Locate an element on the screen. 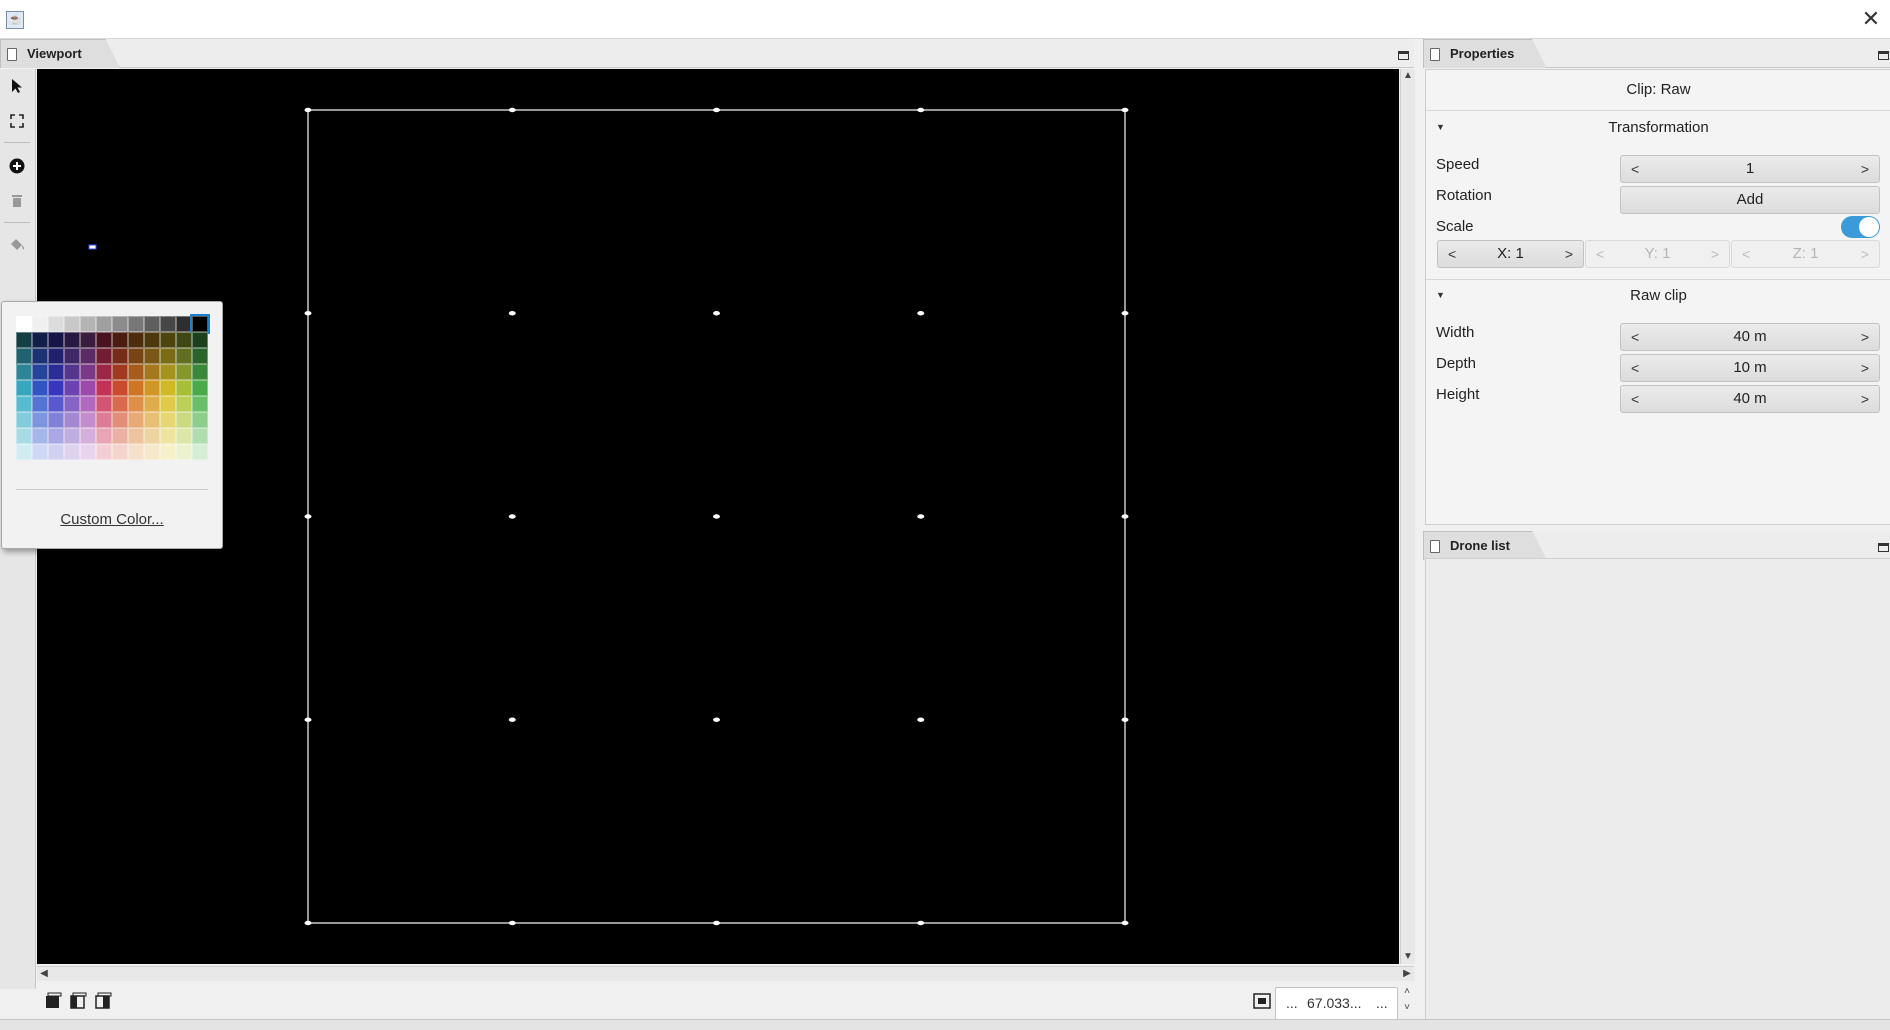 The height and width of the screenshot is (1030, 1890). layout-quad-icon is located at coordinates (103, 1001).